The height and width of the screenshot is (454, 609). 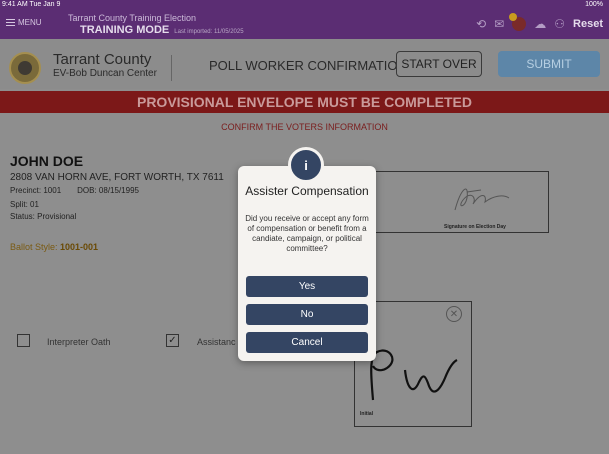 I want to click on users-icon: ⚇, so click(x=559, y=24).